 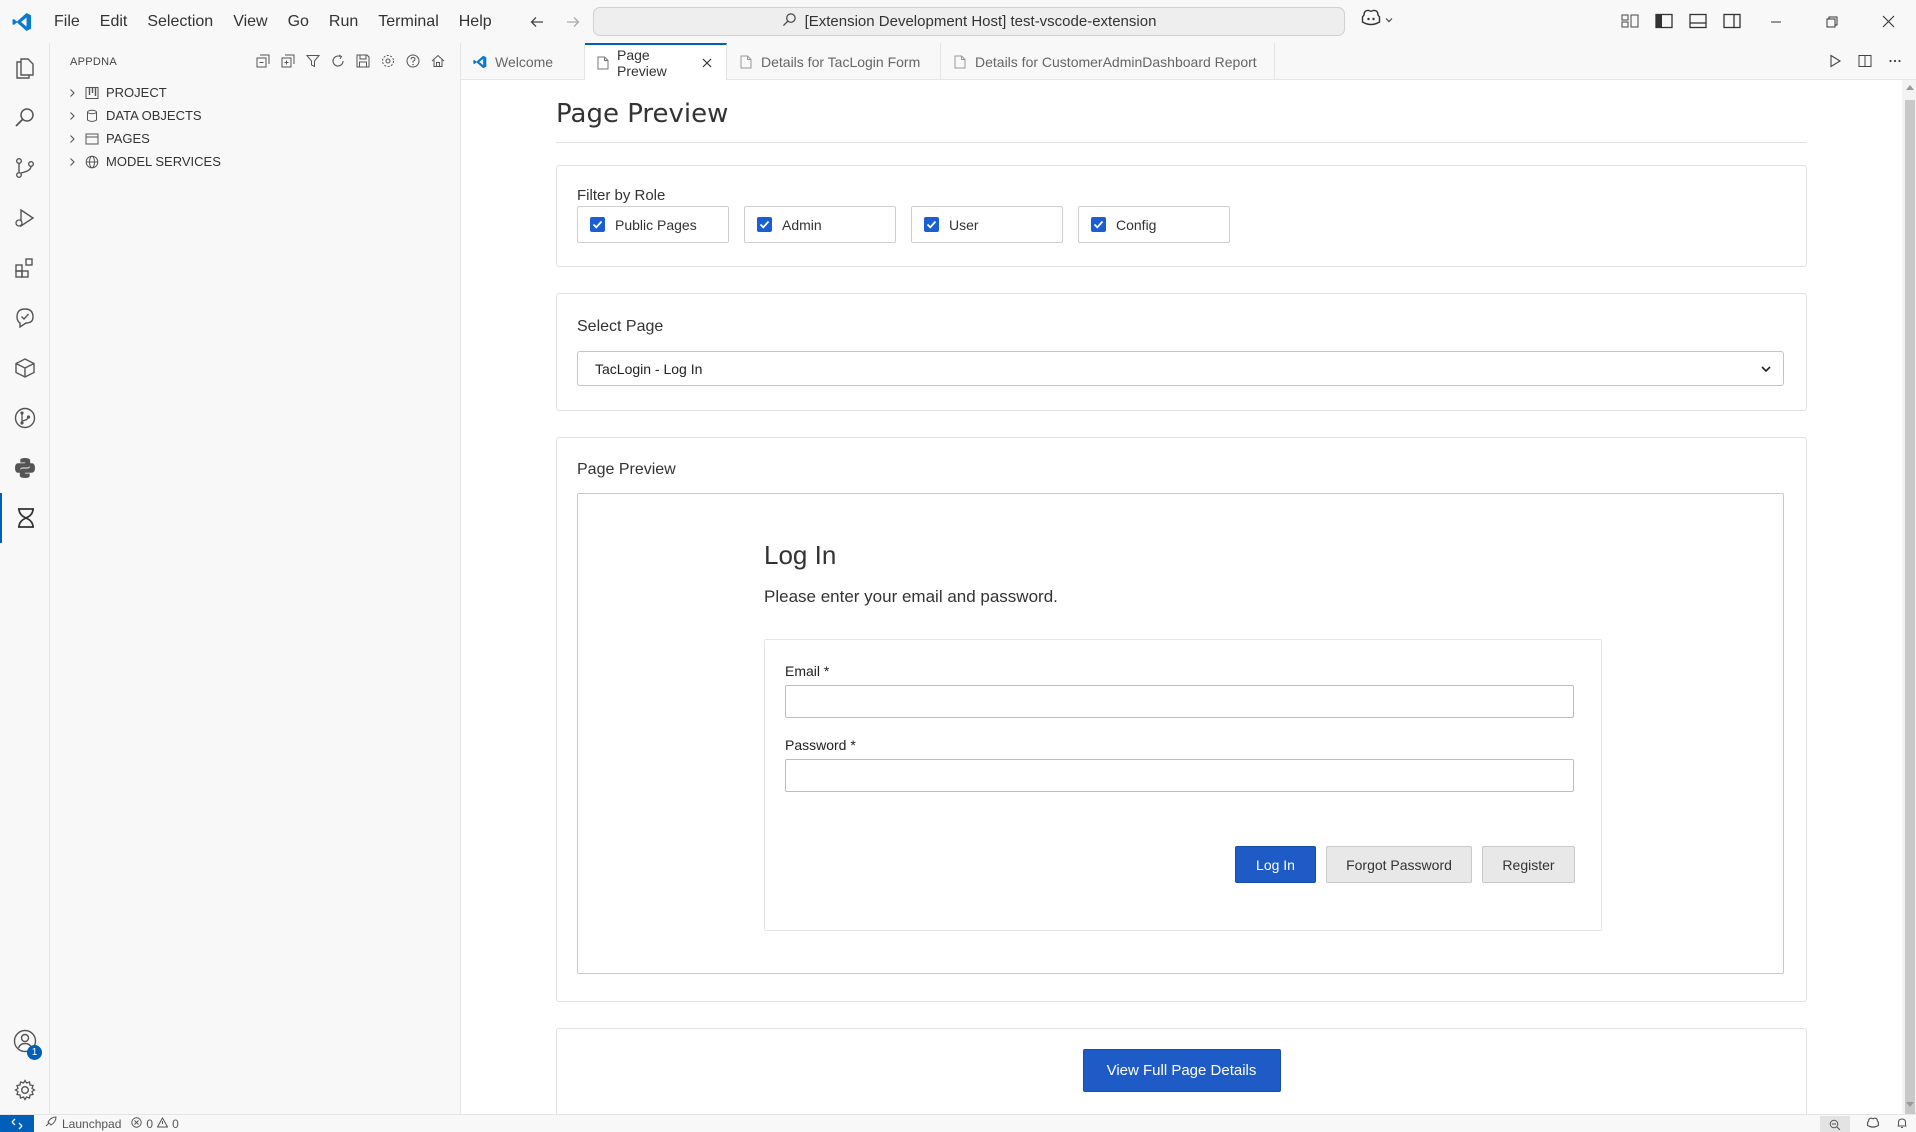 I want to click on notifications-bell-icon, so click(x=1902, y=1124).